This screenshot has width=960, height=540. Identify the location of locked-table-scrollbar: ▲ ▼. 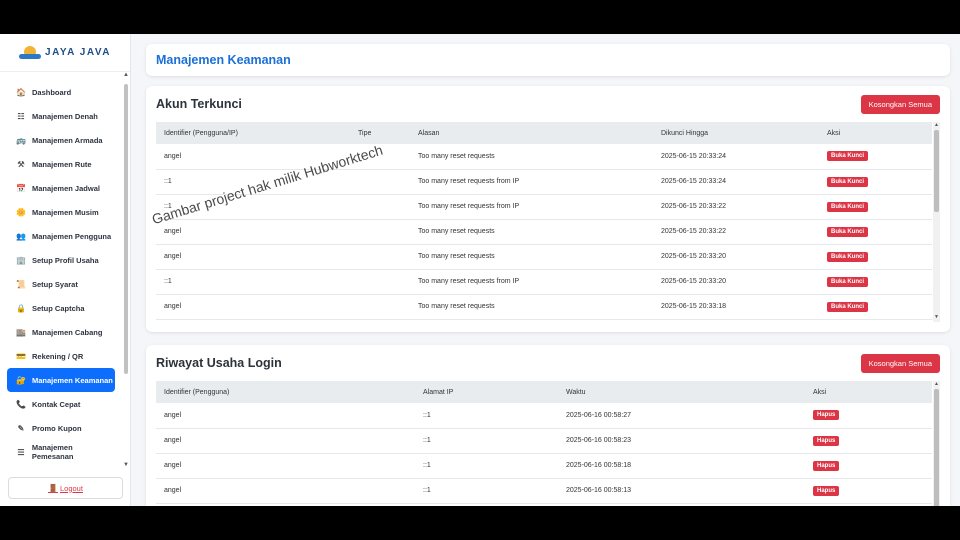
(936, 222).